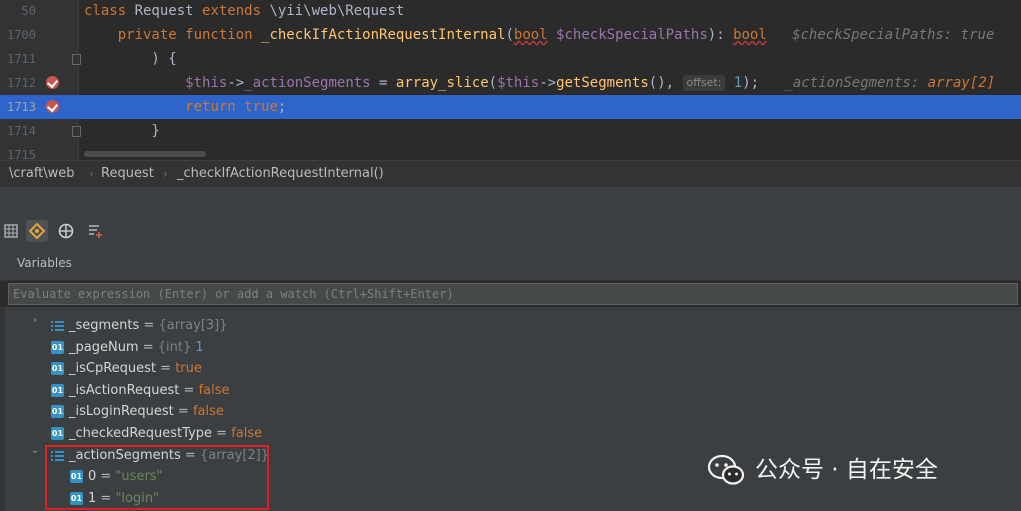 This screenshot has height=511, width=1021. What do you see at coordinates (157, 477) in the screenshot?
I see `highlight-box` at bounding box center [157, 477].